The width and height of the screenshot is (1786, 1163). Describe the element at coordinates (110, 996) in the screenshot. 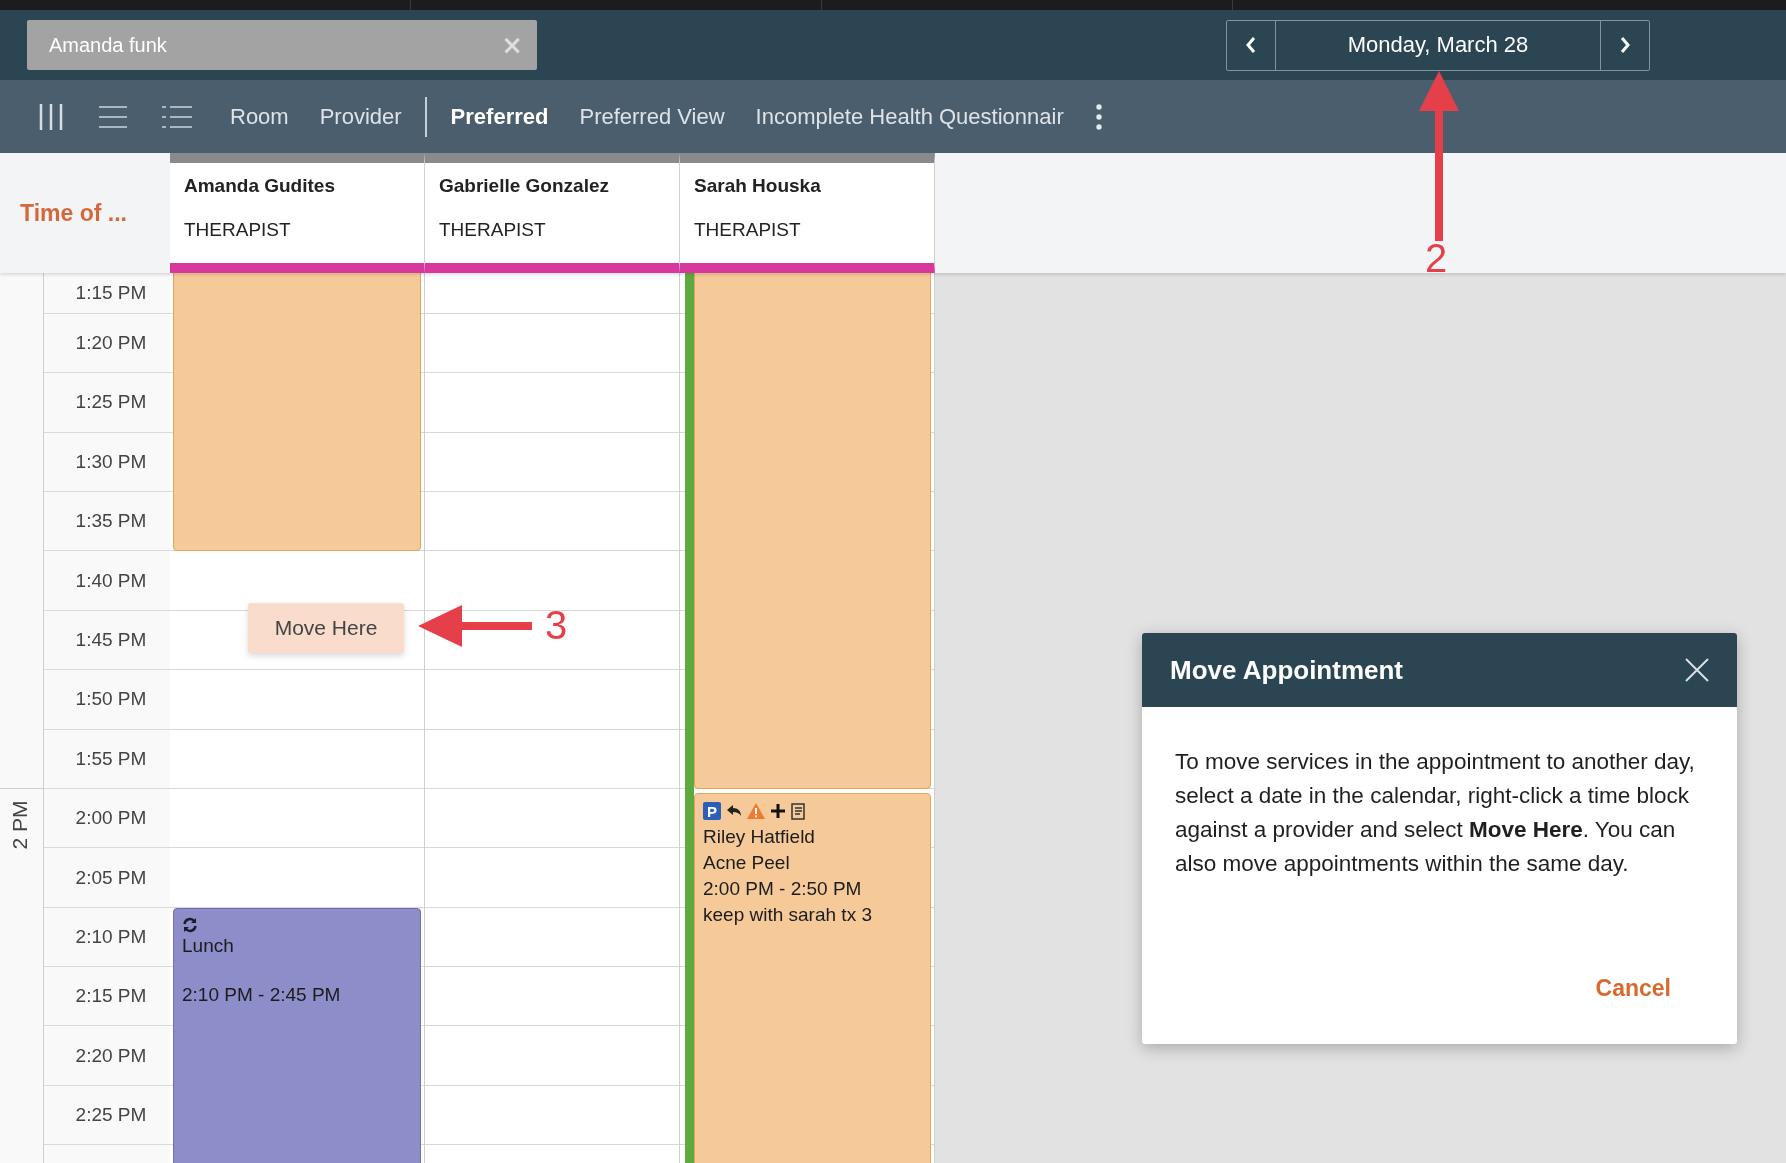

I see `time-label: 2:15 PM` at that location.